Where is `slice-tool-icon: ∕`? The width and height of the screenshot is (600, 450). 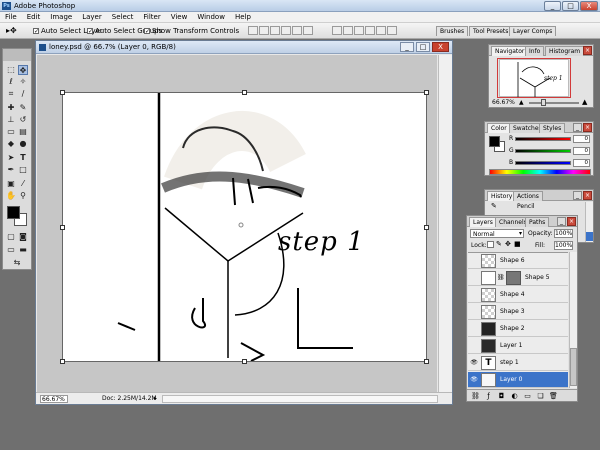
slice-tool-icon: ∕ is located at coordinates (23, 94).